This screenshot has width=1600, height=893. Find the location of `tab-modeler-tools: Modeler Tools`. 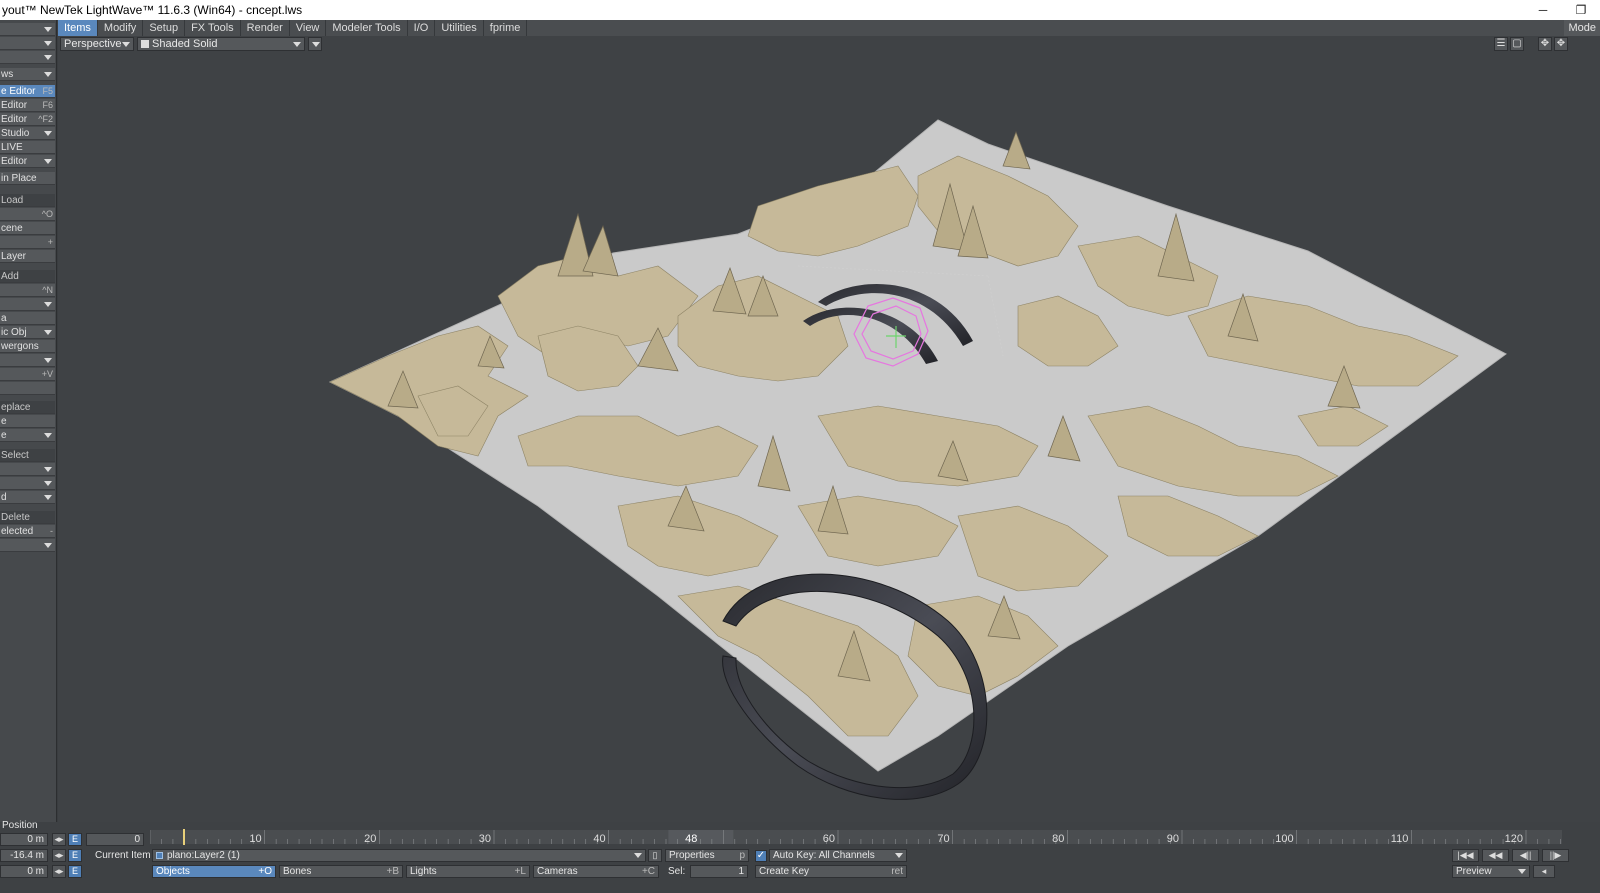

tab-modeler-tools: Modeler Tools is located at coordinates (367, 28).